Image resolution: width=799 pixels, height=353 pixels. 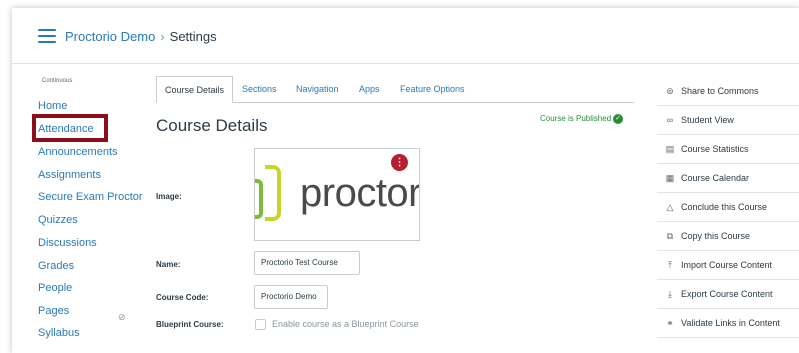 I want to click on breadcrumb-course-link: Proctorio Demo, so click(x=110, y=36).